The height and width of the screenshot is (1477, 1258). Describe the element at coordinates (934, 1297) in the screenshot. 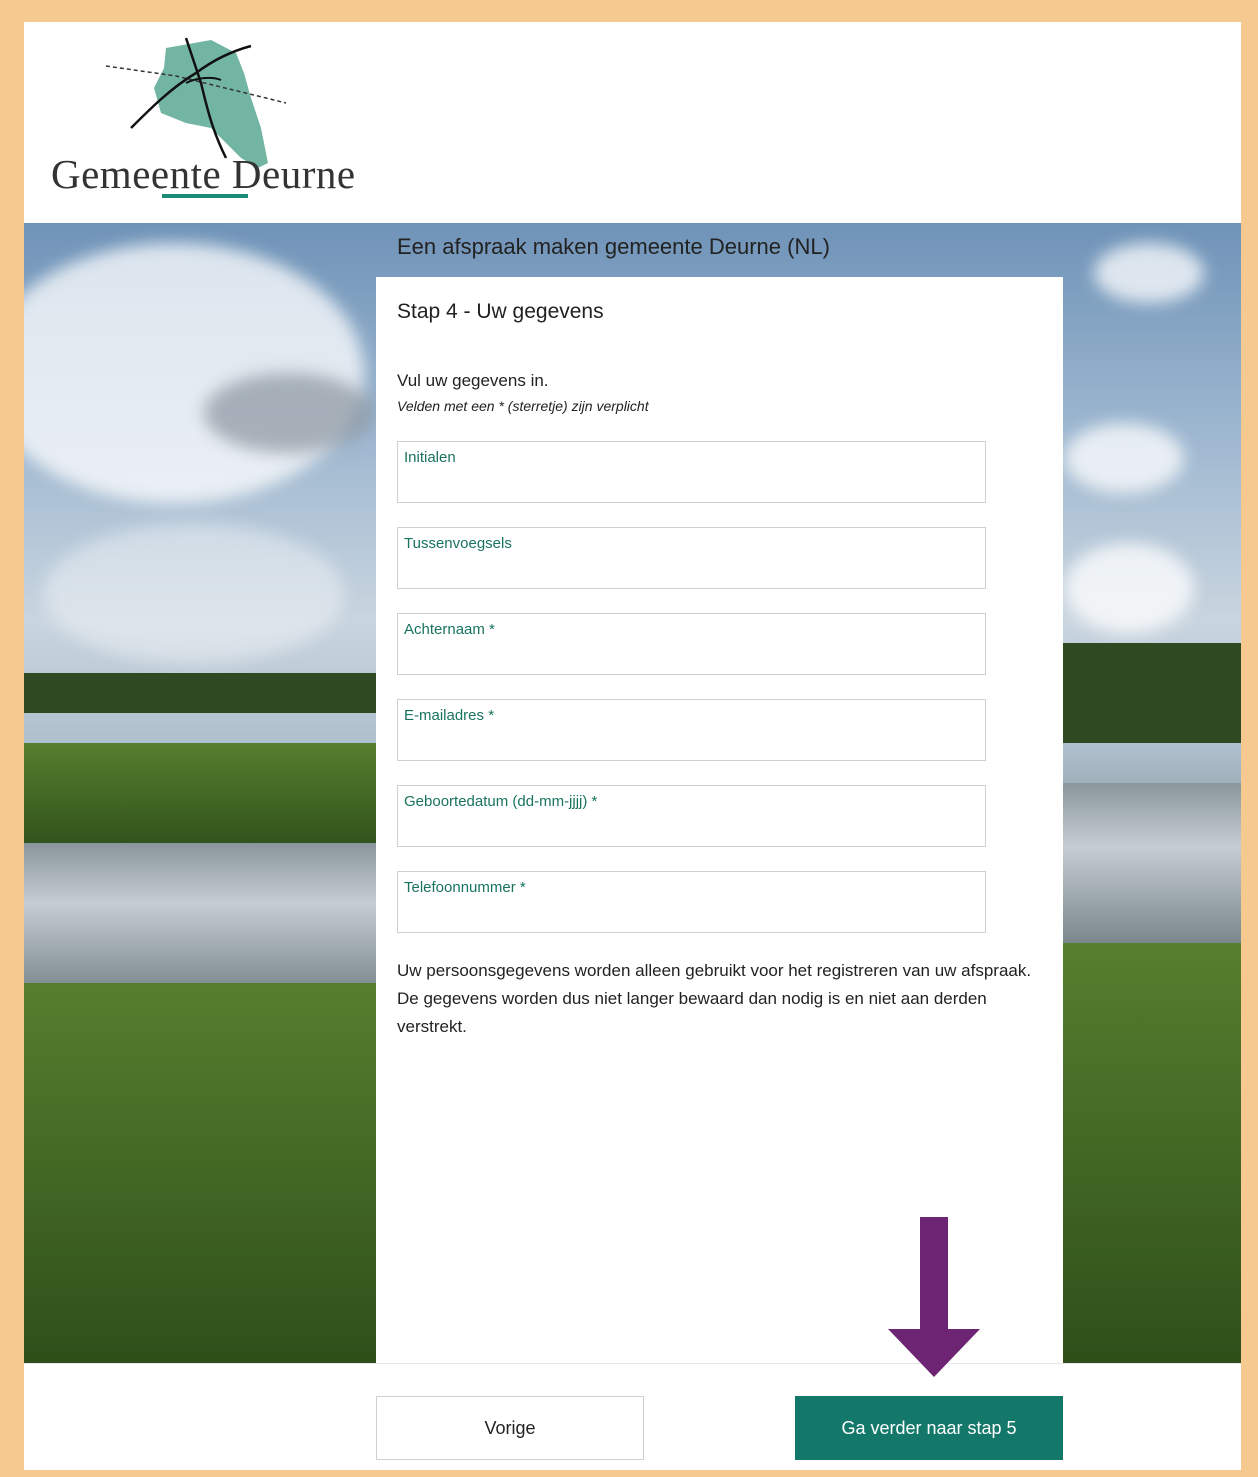

I see `arrow-down-icon` at that location.